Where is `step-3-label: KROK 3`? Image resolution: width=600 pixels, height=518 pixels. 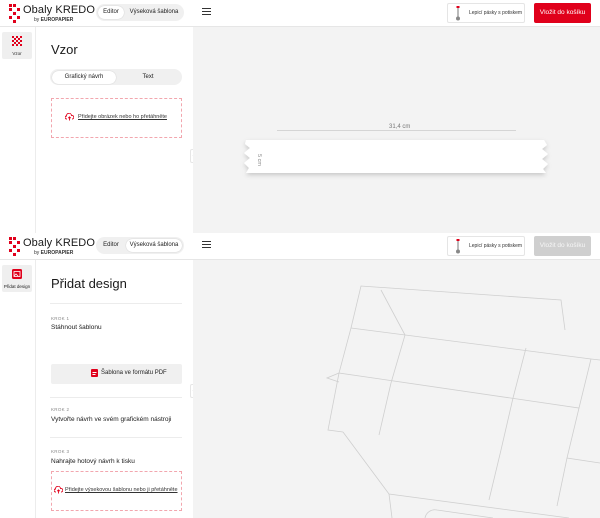
step-3-label: KROK 3 is located at coordinates (60, 451).